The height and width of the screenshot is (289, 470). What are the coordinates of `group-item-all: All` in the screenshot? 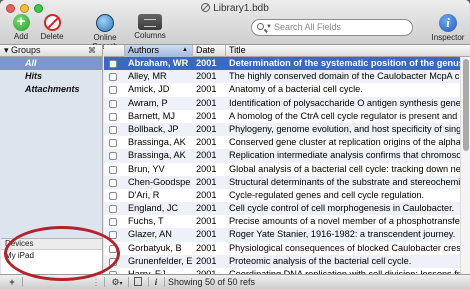 It's located at (51, 63).